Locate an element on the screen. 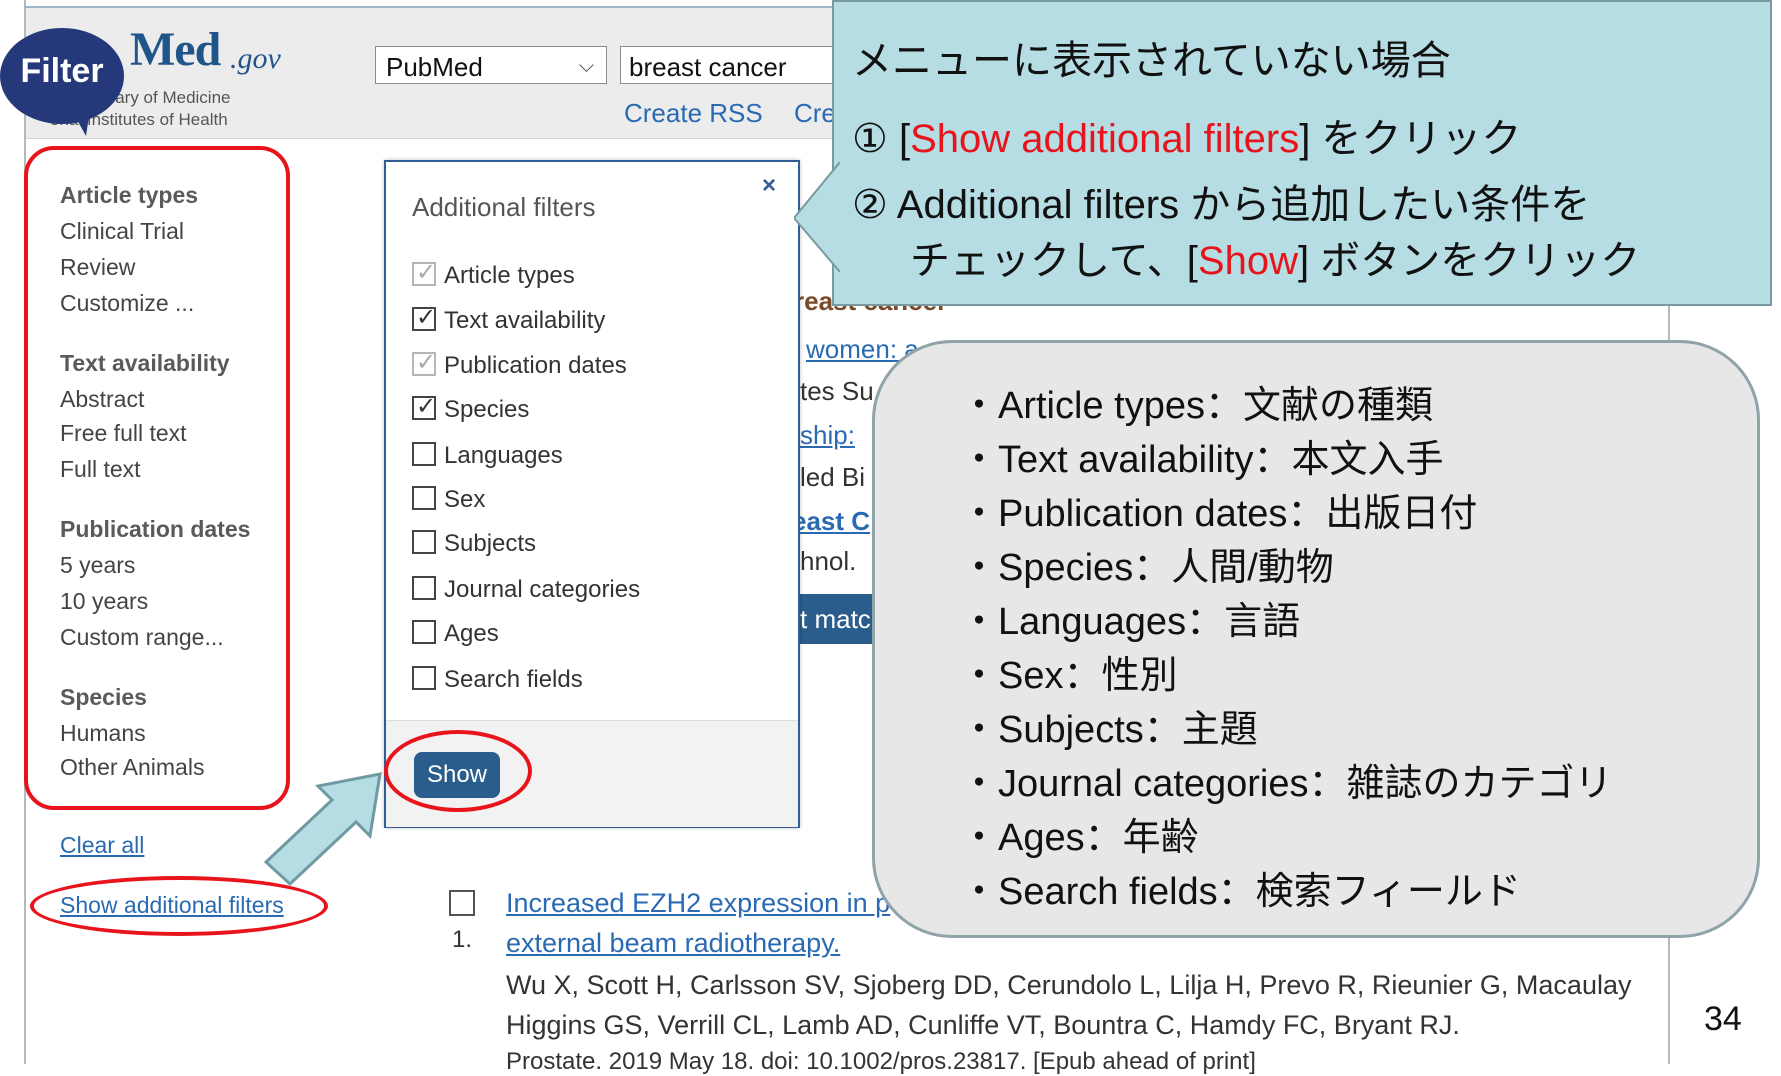 The image size is (1781, 1076). definition-text-availability: ・Text availability：本文入手 is located at coordinates (1202, 460).